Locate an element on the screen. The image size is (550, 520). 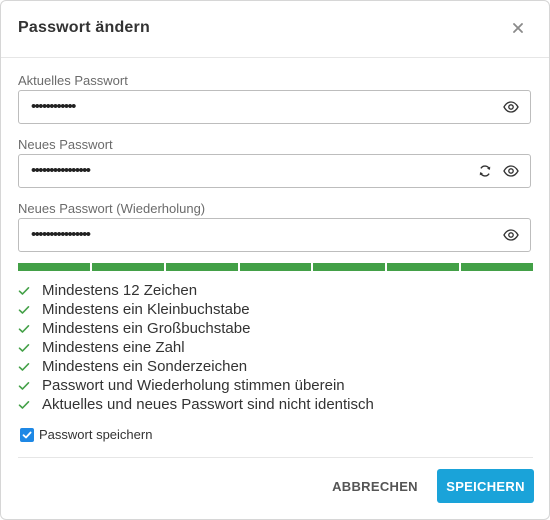
footer-divider is located at coordinates (275, 457).